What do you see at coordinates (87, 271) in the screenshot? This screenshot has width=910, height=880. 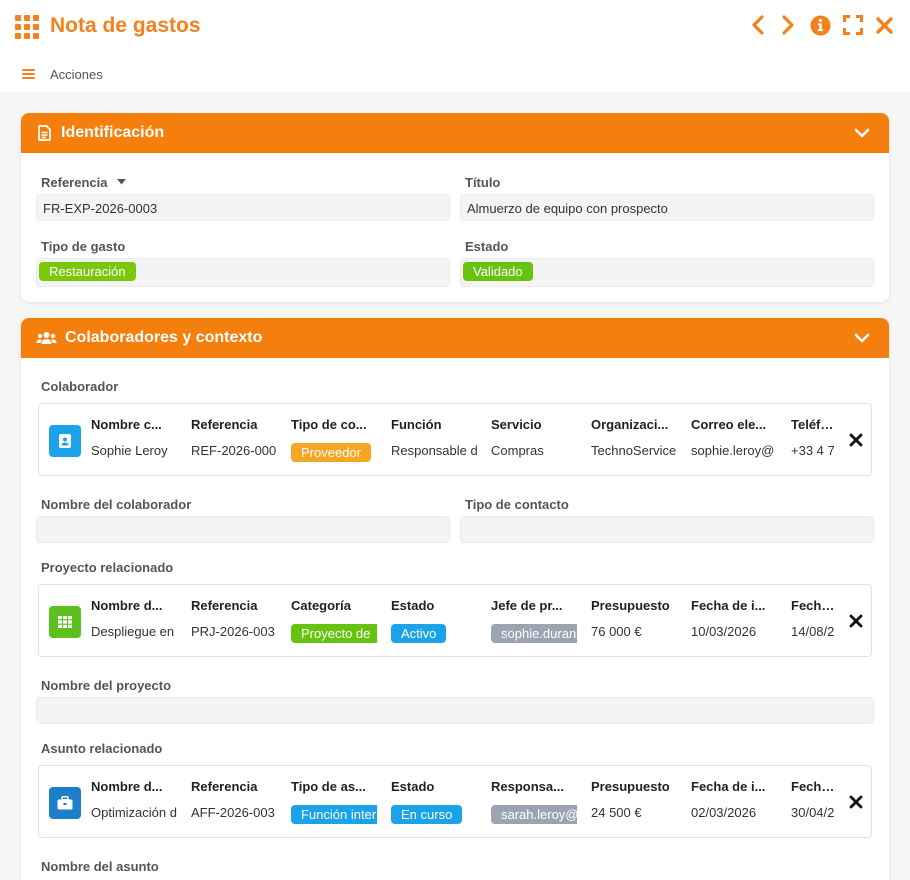 I see `tipo-gasto-badge: Restauración` at bounding box center [87, 271].